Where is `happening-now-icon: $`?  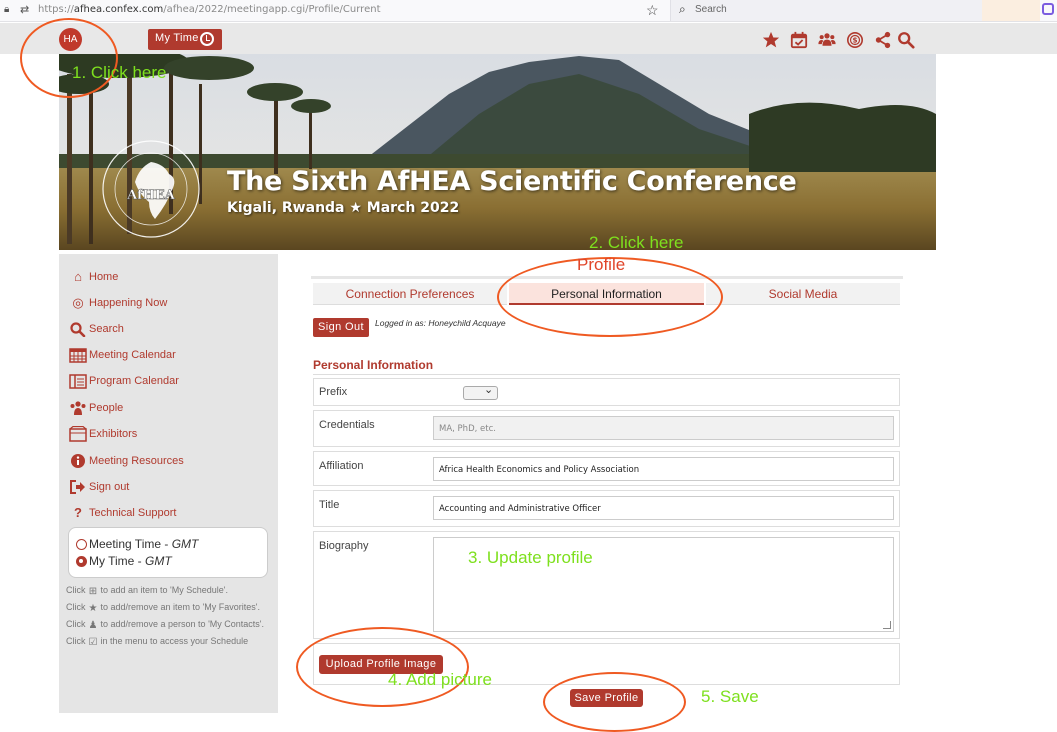
happening-now-icon: $ is located at coordinates (855, 40).